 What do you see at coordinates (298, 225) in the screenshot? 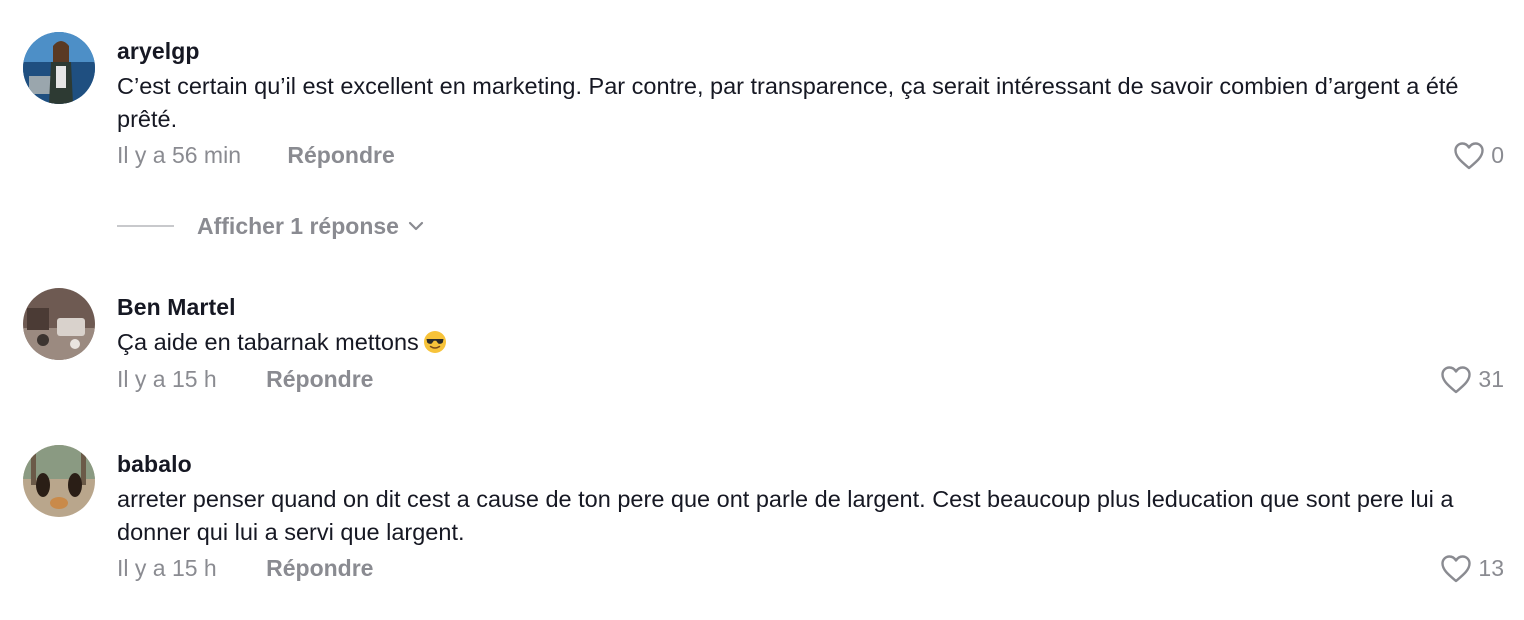
I see `view-replies-label: Afficher 1 réponse` at bounding box center [298, 225].